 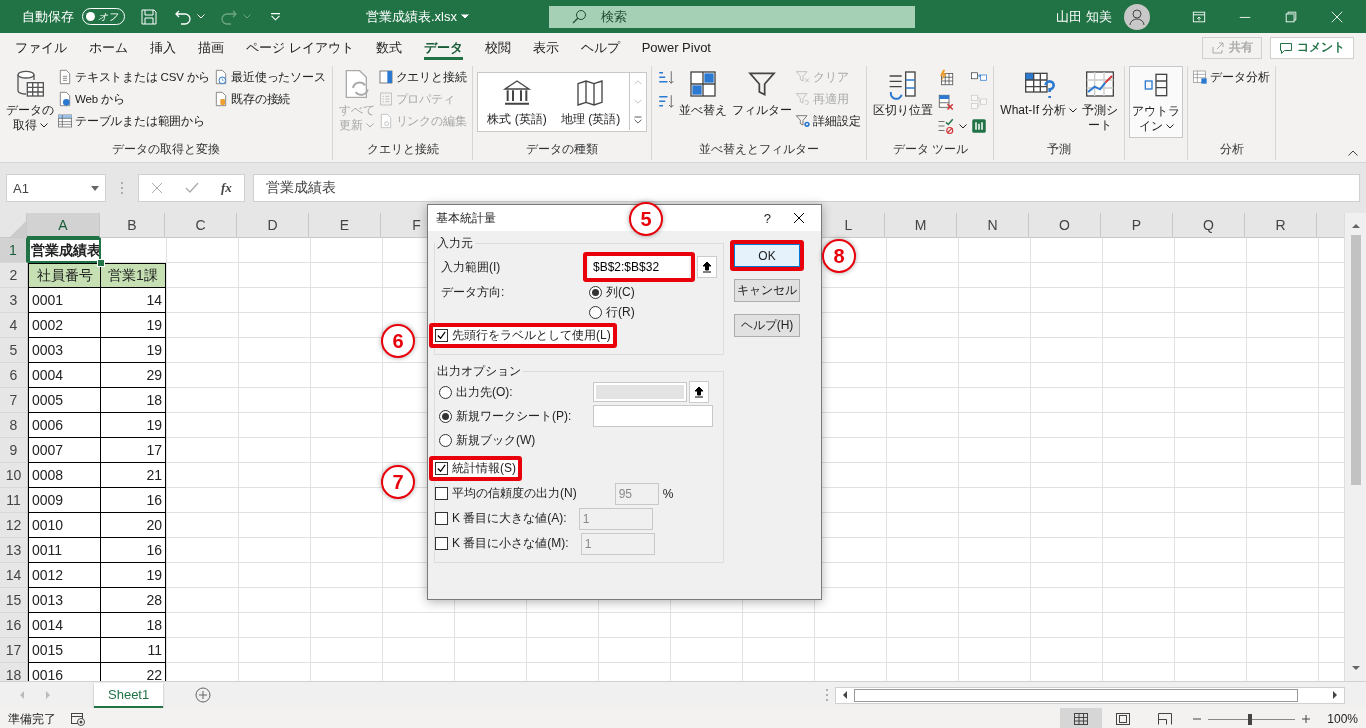 What do you see at coordinates (762, 102) in the screenshot?
I see `ribbon-button: フィルター` at bounding box center [762, 102].